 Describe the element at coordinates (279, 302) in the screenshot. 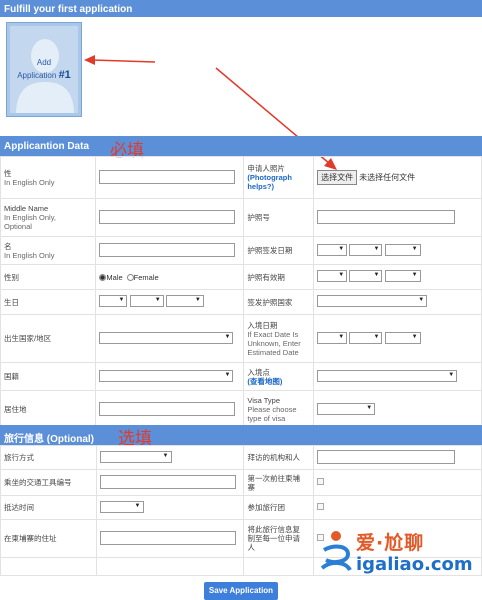

I see `issuing-country-label: 签发护照国家` at that location.